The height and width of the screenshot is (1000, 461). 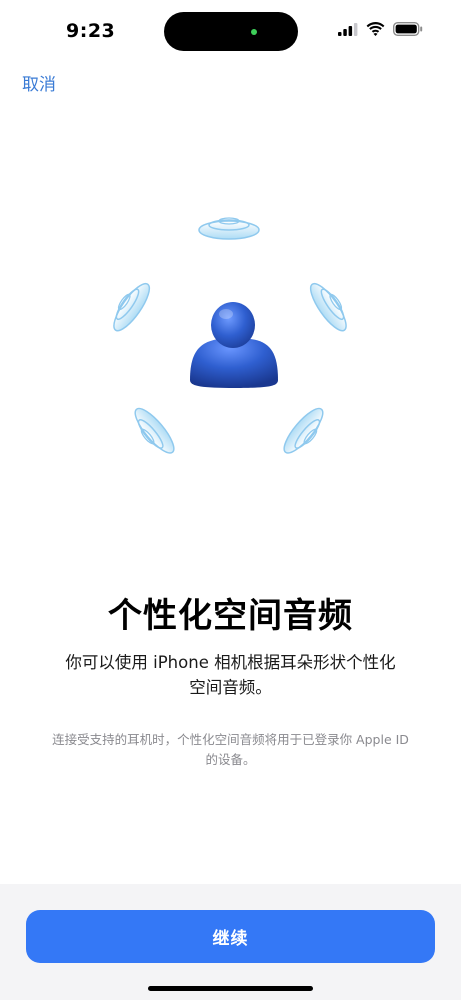 I want to click on wifi-icon, so click(x=375, y=29).